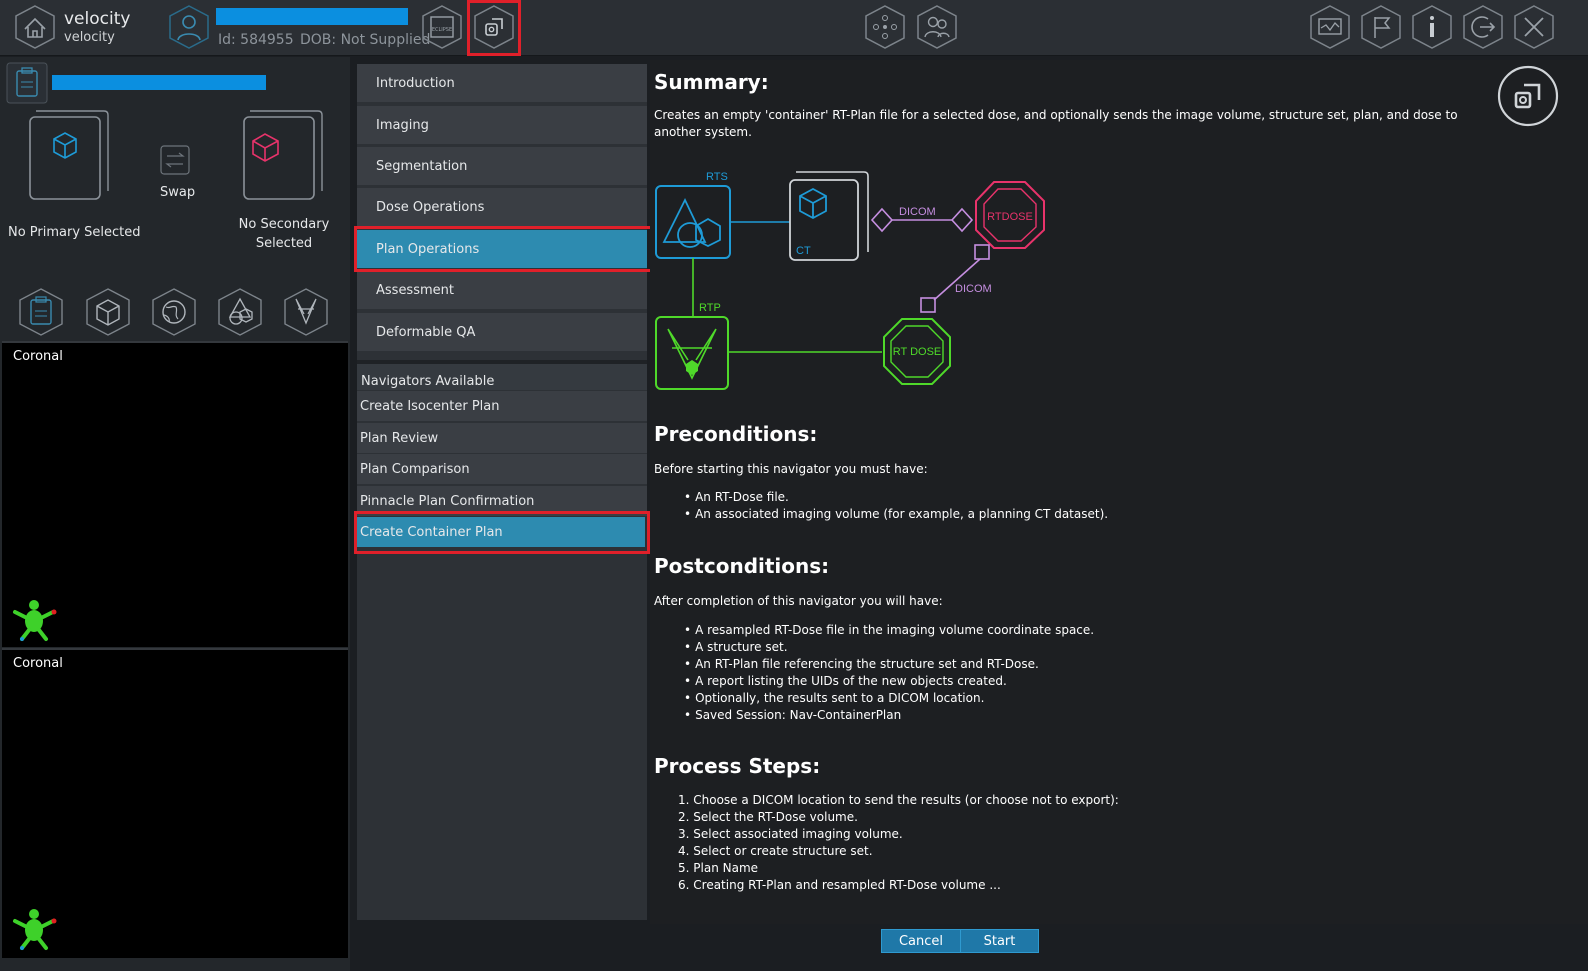 This screenshot has width=1588, height=971. What do you see at coordinates (850, 280) in the screenshot?
I see `workflow-diagram: RTS CT DICOM RTDOSE DICOM RTP RT DOSE` at bounding box center [850, 280].